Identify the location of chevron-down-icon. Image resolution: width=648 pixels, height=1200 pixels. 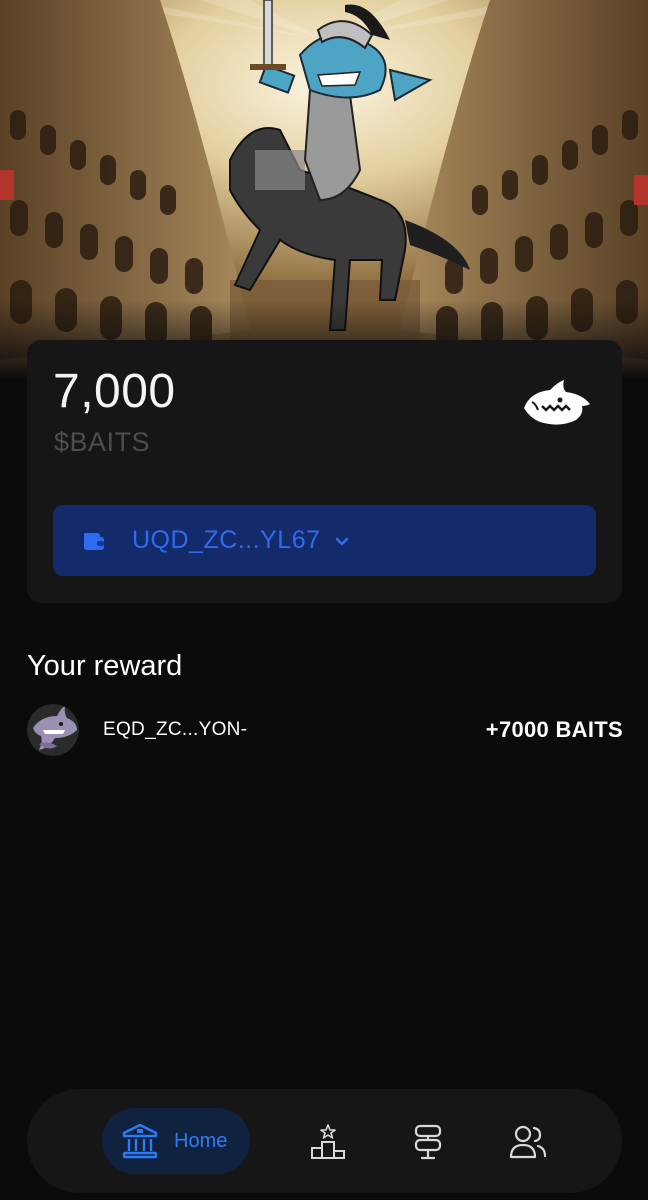
(341, 541).